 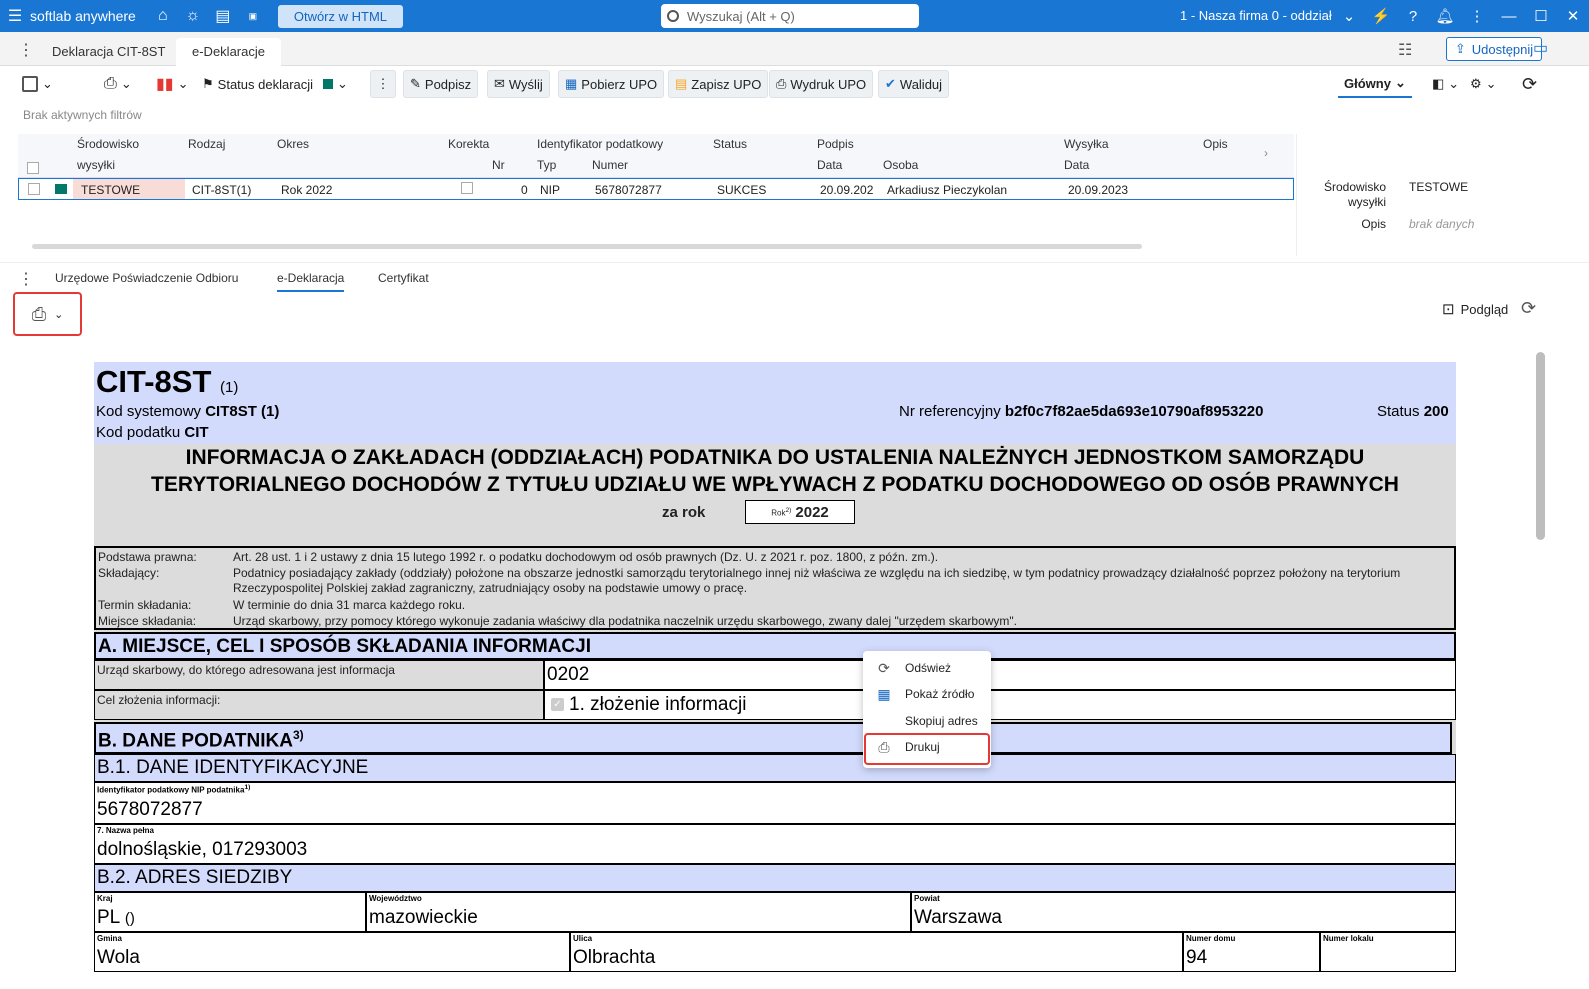 What do you see at coordinates (293, 144) in the screenshot?
I see `col-okres: Okres` at bounding box center [293, 144].